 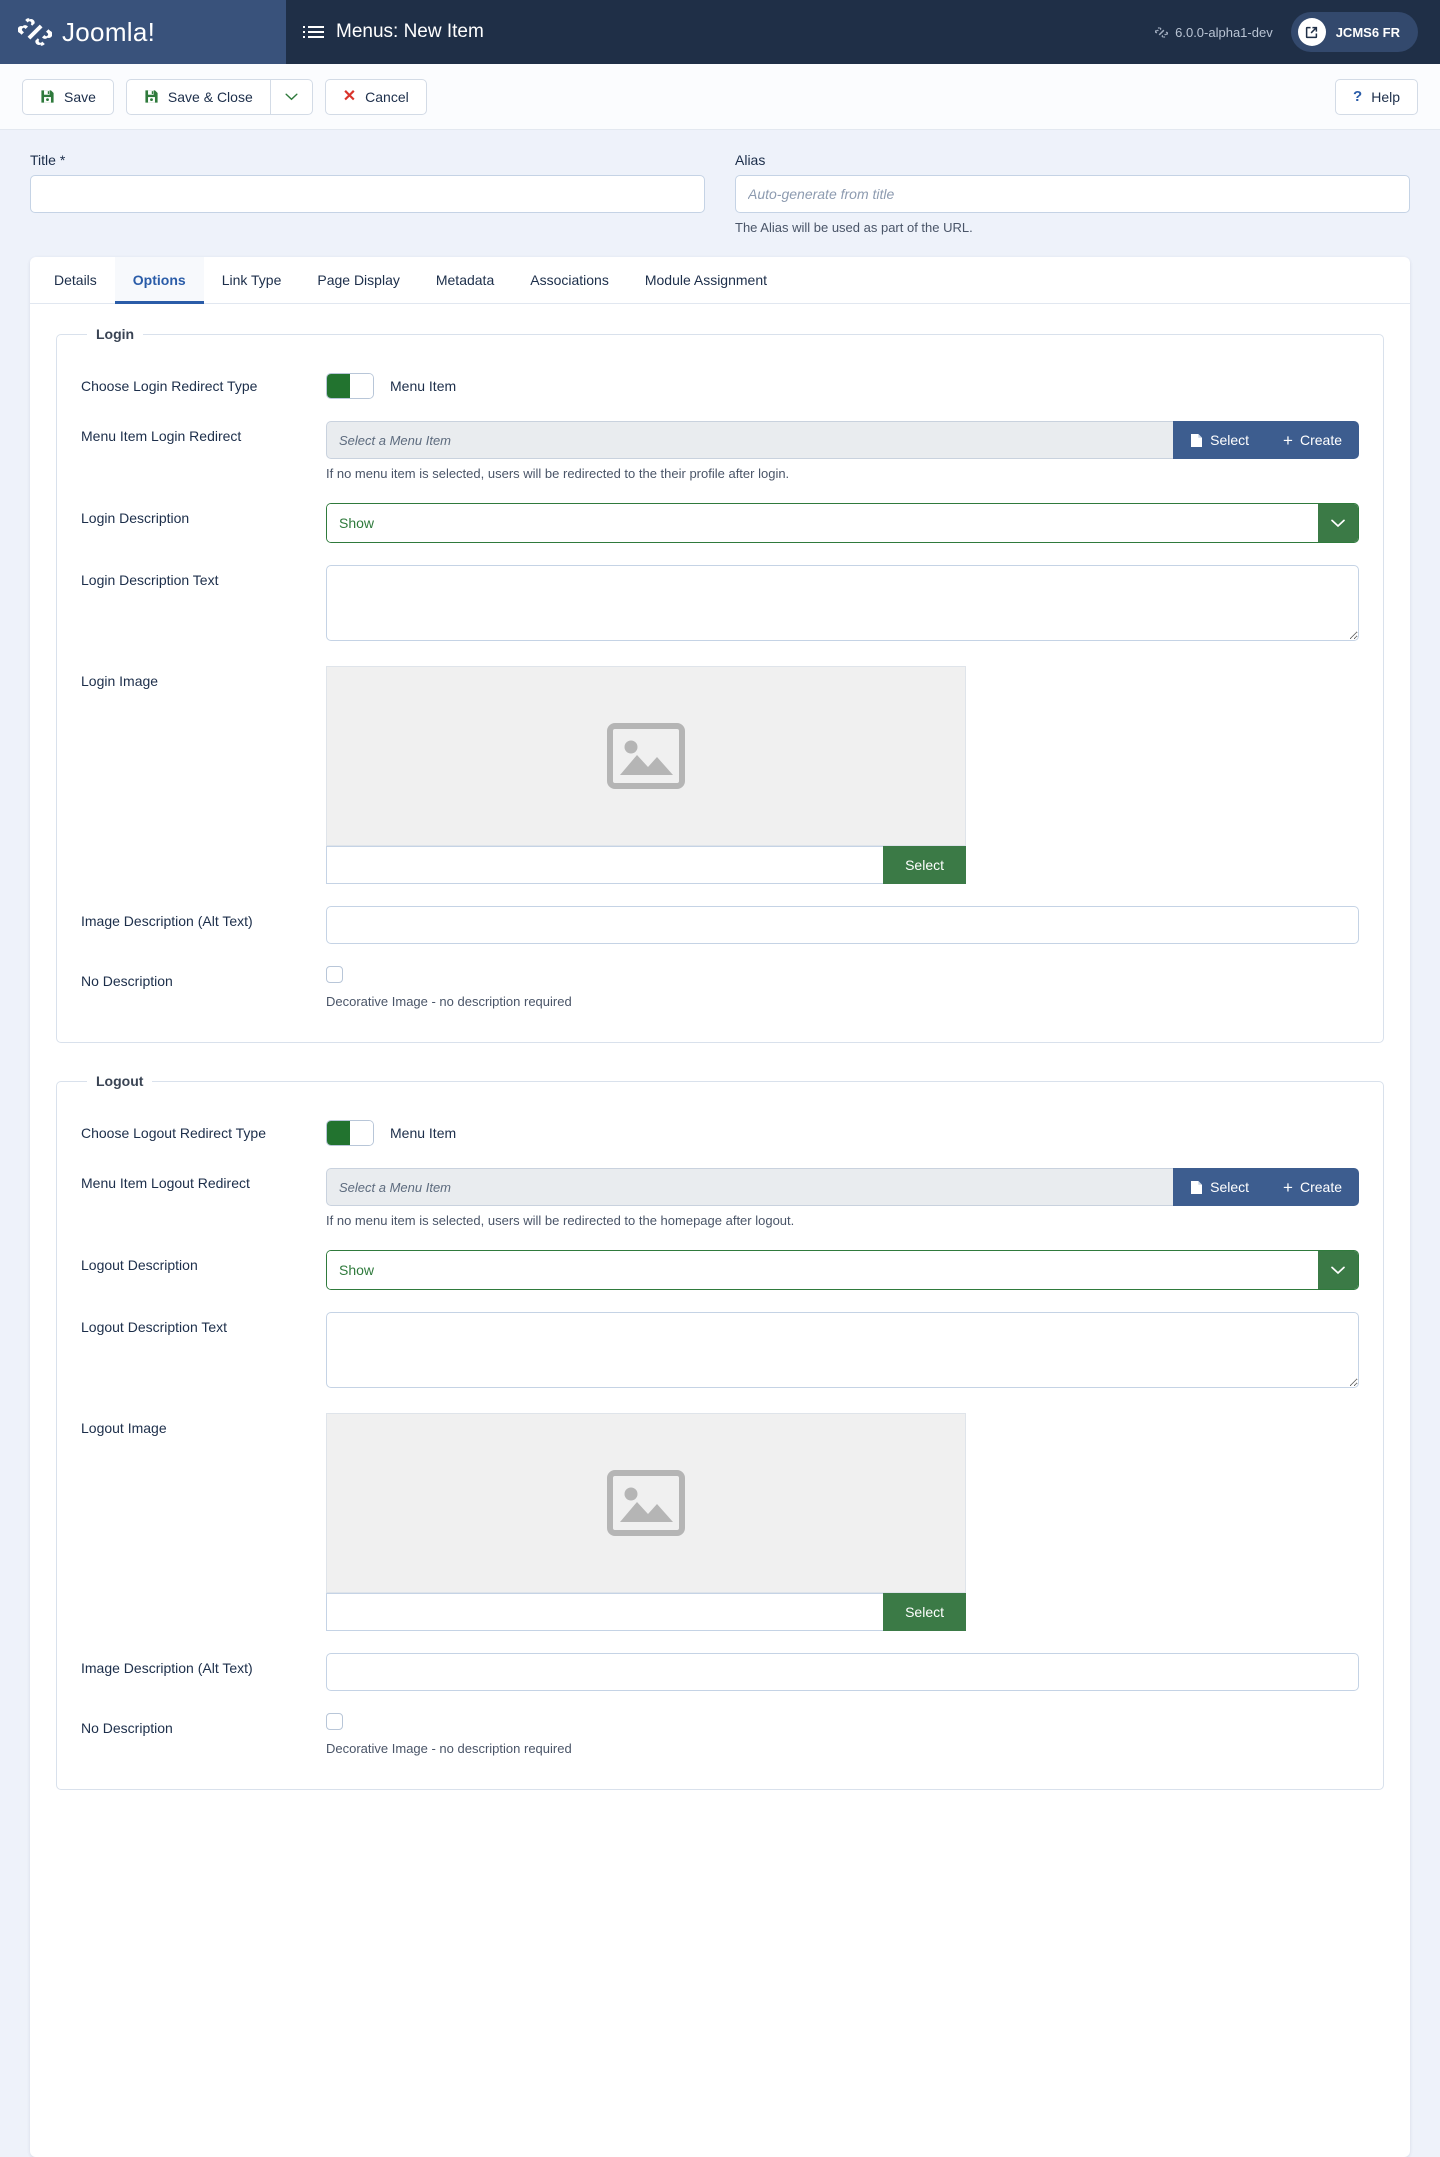 What do you see at coordinates (465, 280) in the screenshot?
I see `tab-metadata: Metadata` at bounding box center [465, 280].